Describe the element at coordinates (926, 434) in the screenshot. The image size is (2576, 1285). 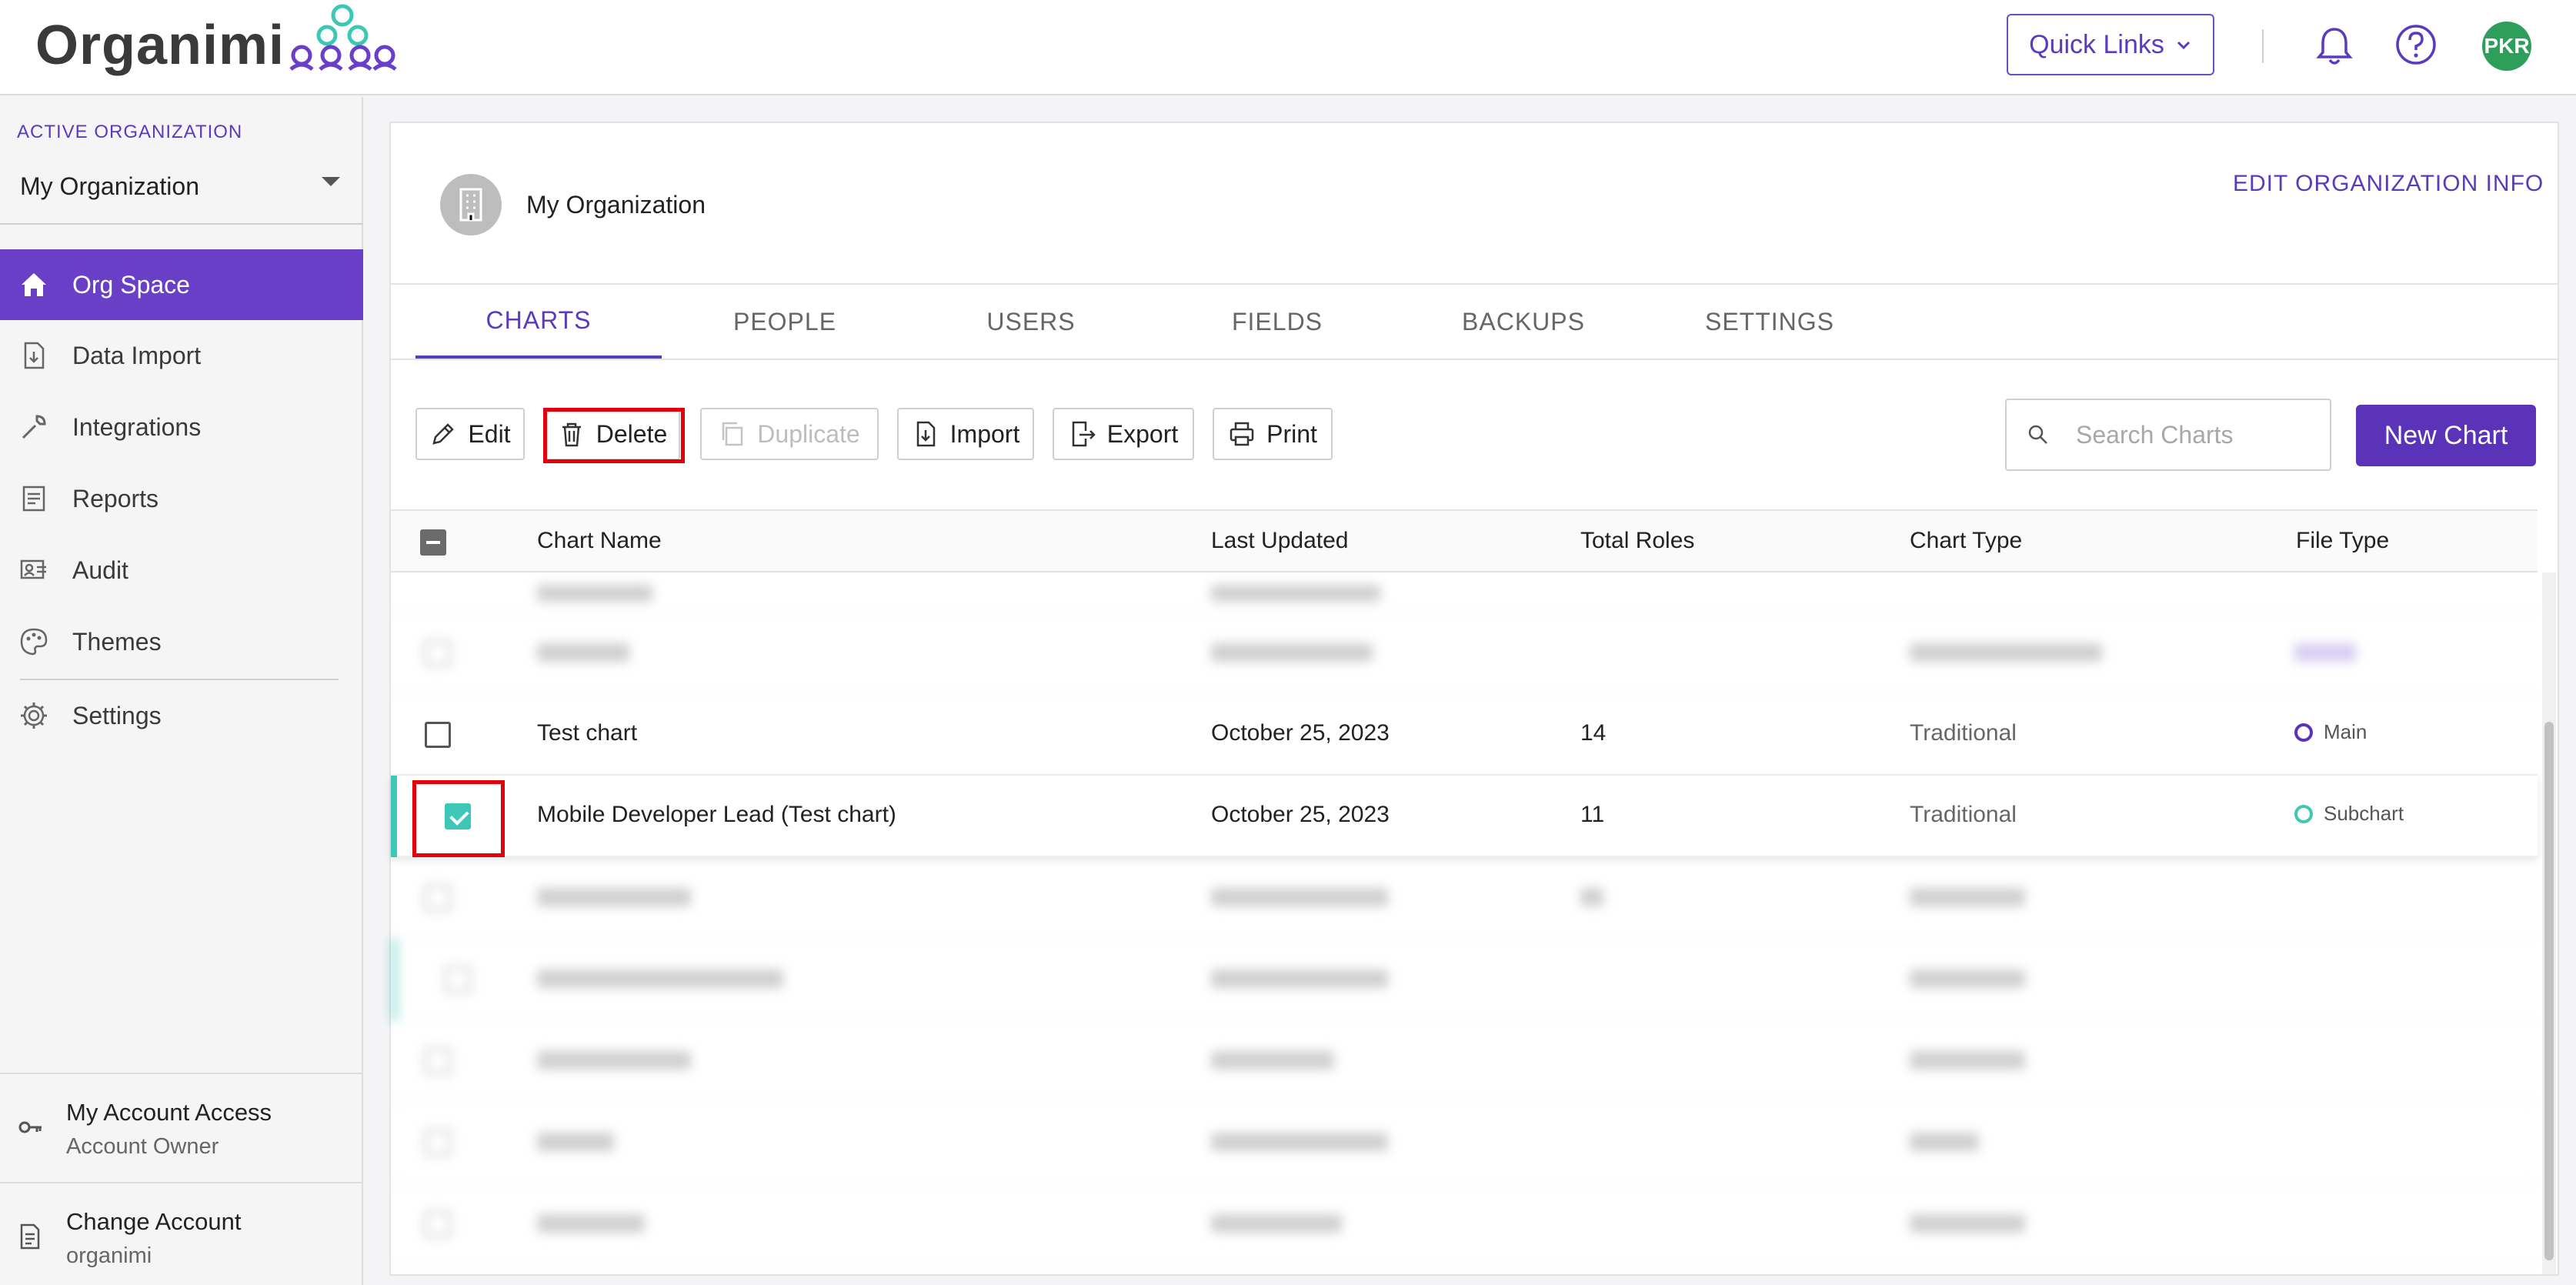
I see `file-import-icon` at that location.